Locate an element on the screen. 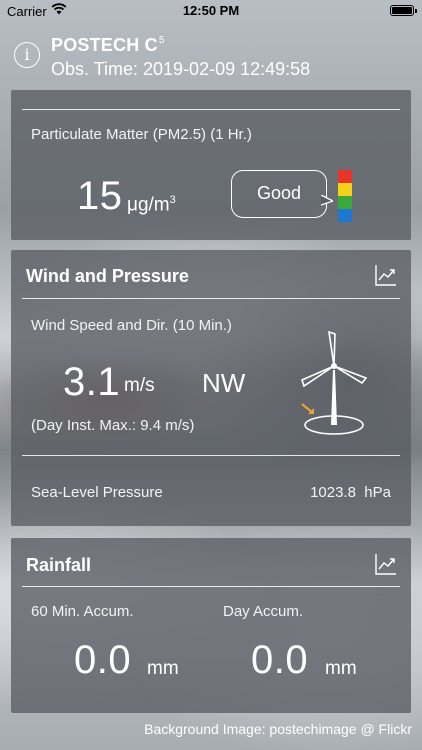 The width and height of the screenshot is (422, 750). accum60-value: 0.0 is located at coordinates (103, 660).